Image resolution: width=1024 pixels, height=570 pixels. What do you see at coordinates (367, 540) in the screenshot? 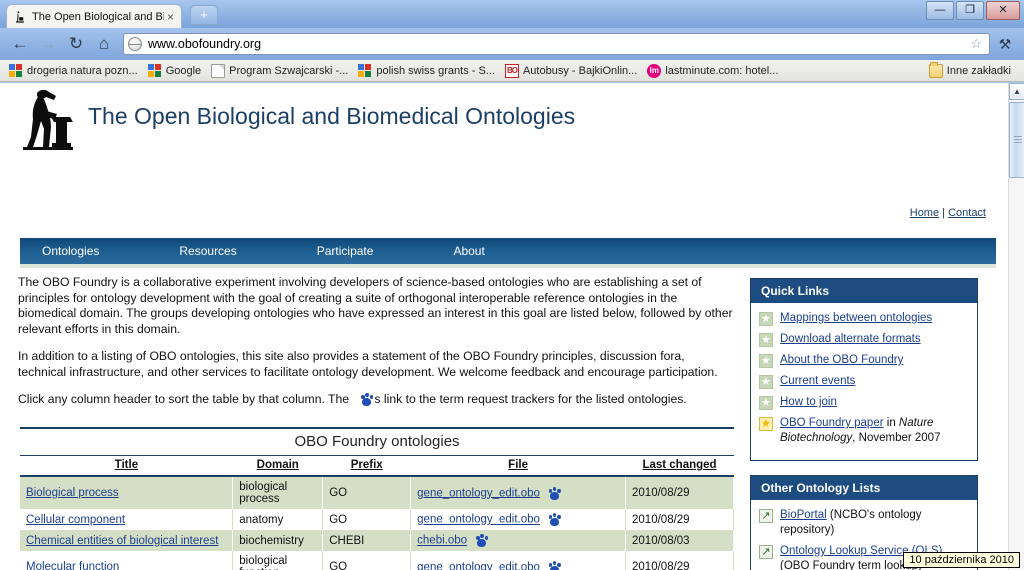
I see `cell-prefix: CHEBI` at bounding box center [367, 540].